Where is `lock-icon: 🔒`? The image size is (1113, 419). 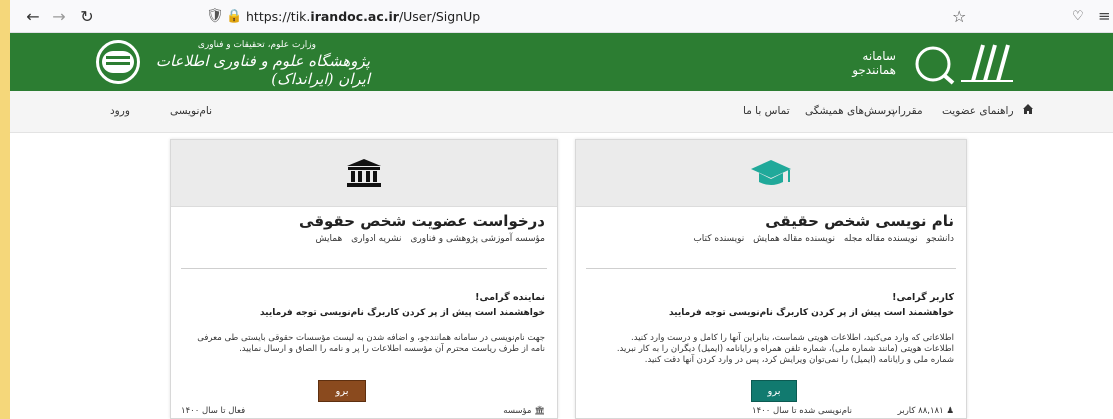
lock-icon: 🔒 is located at coordinates (234, 16).